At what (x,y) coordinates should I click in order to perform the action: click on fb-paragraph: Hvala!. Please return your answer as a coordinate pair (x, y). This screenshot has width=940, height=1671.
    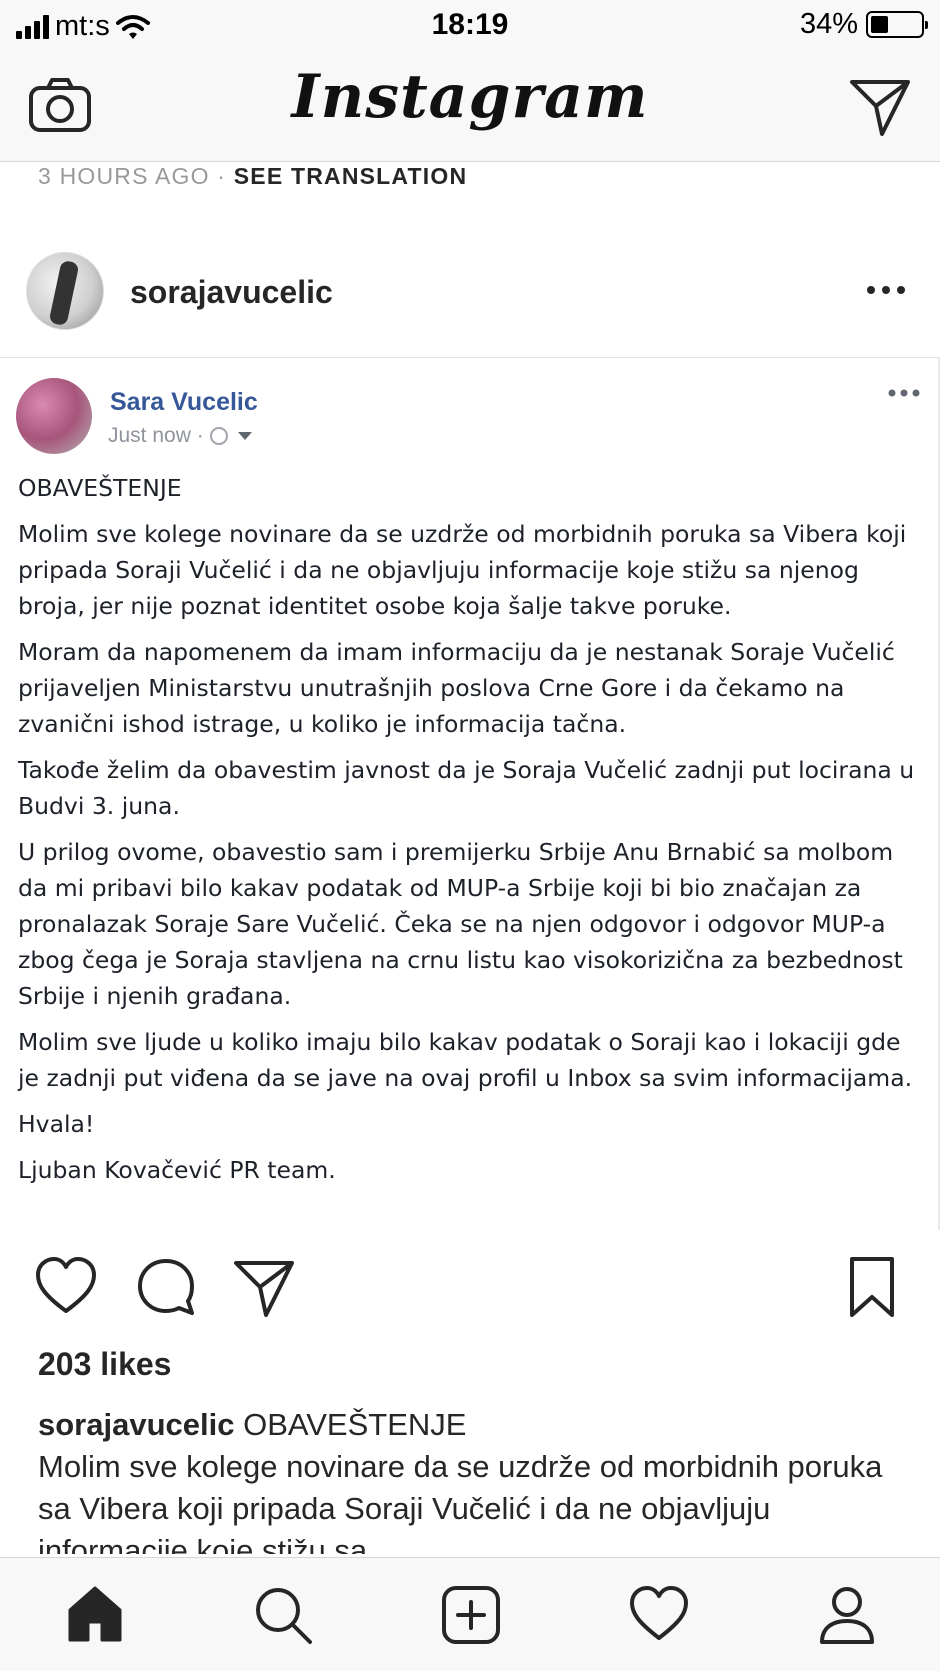
    Looking at the image, I should click on (56, 1124).